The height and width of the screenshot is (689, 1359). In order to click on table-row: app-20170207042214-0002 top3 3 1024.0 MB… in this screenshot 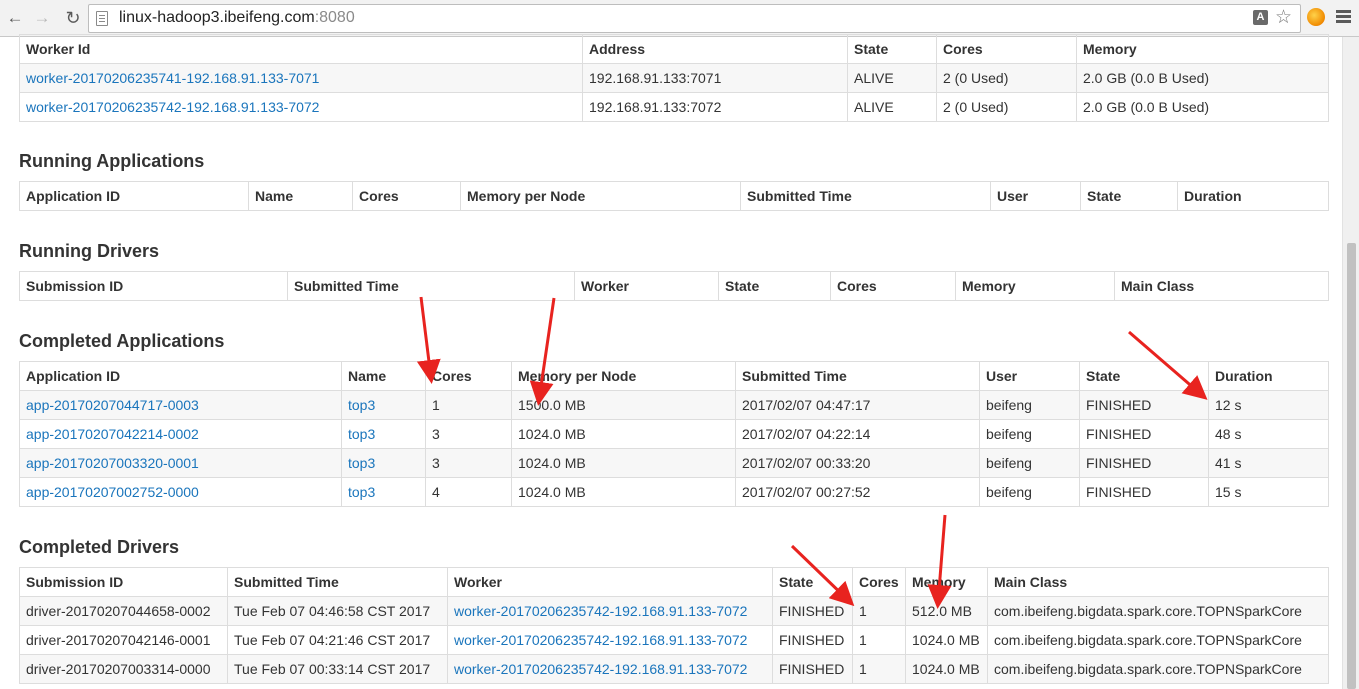, I will do `click(674, 434)`.